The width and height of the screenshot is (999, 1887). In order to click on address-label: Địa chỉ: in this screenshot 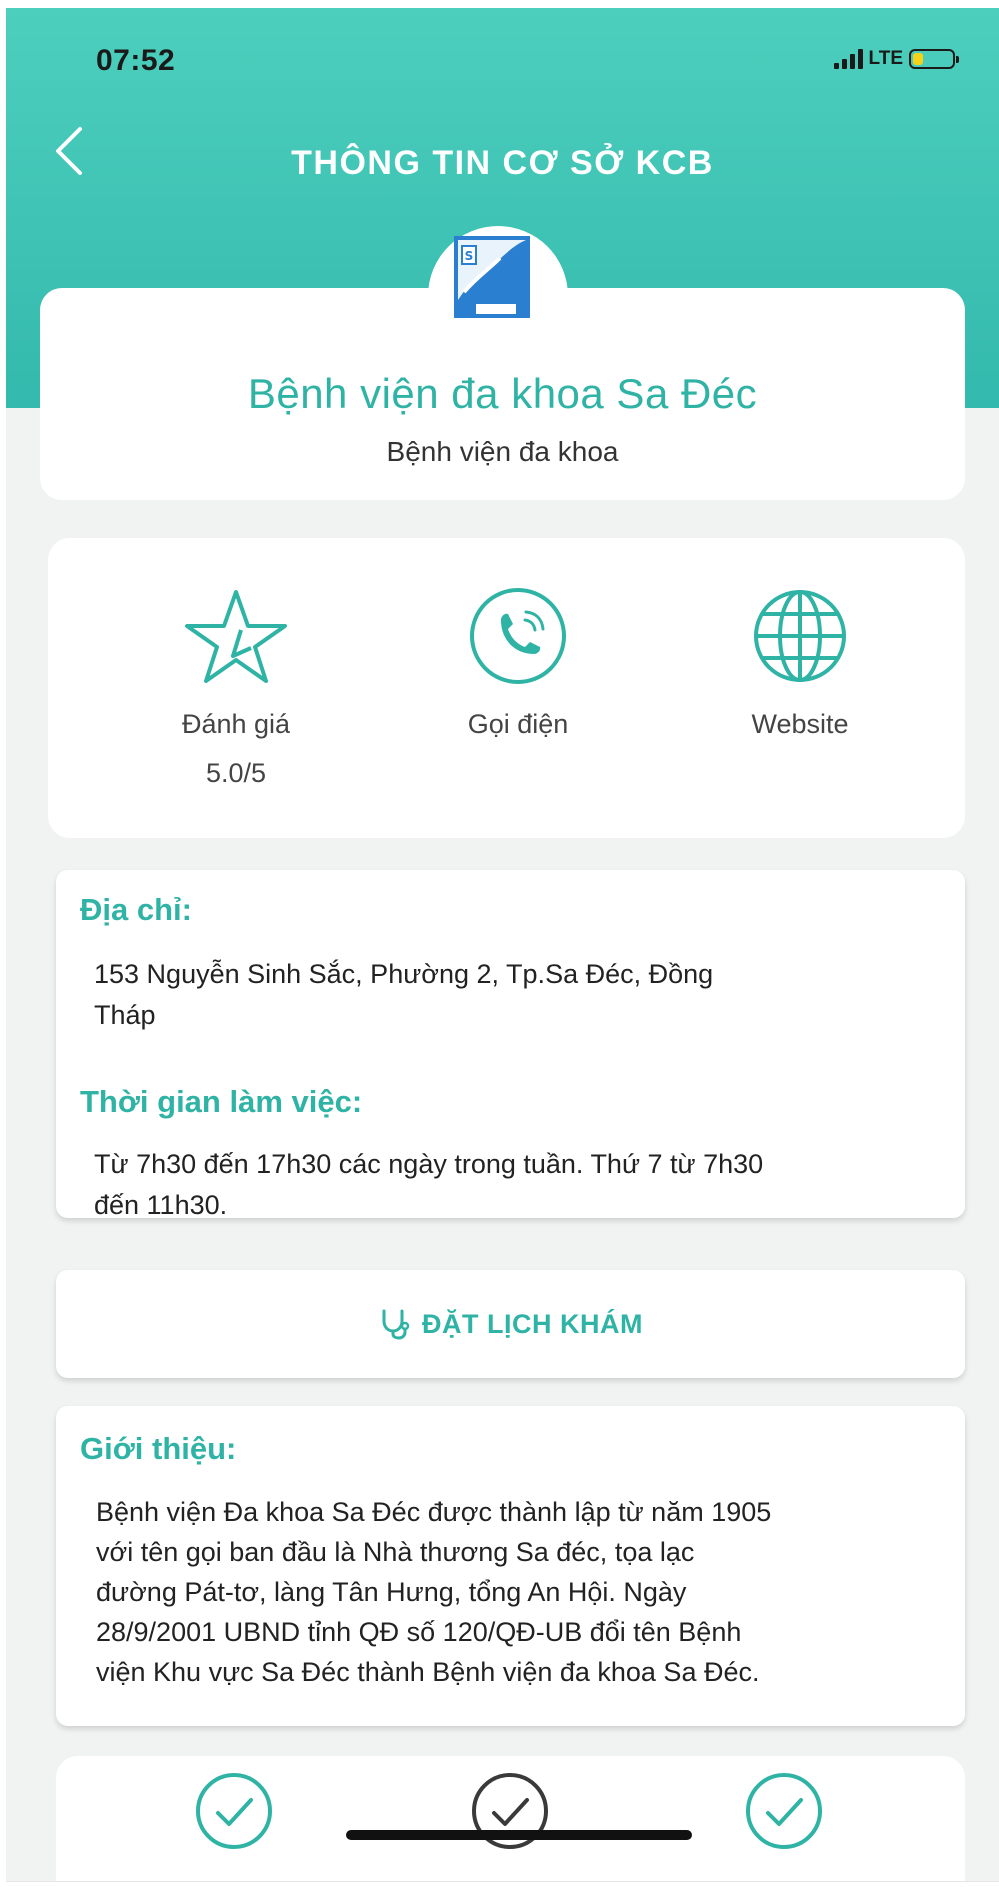, I will do `click(136, 909)`.